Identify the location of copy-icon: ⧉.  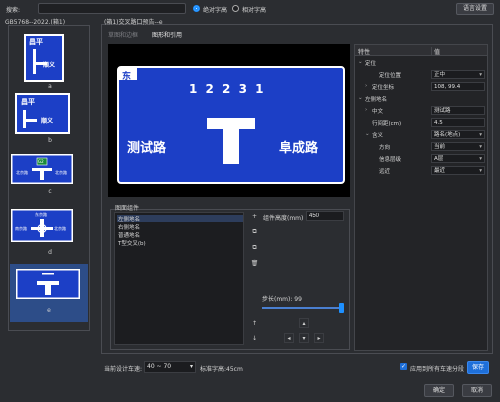
(254, 231).